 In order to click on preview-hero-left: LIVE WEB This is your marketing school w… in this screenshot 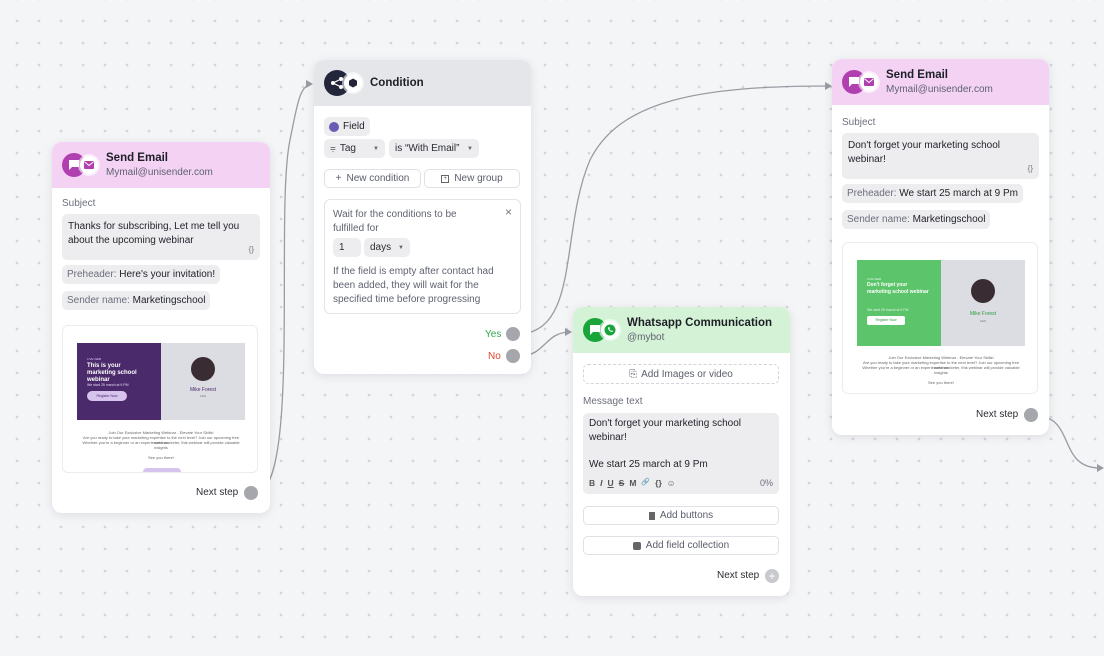, I will do `click(119, 381)`.